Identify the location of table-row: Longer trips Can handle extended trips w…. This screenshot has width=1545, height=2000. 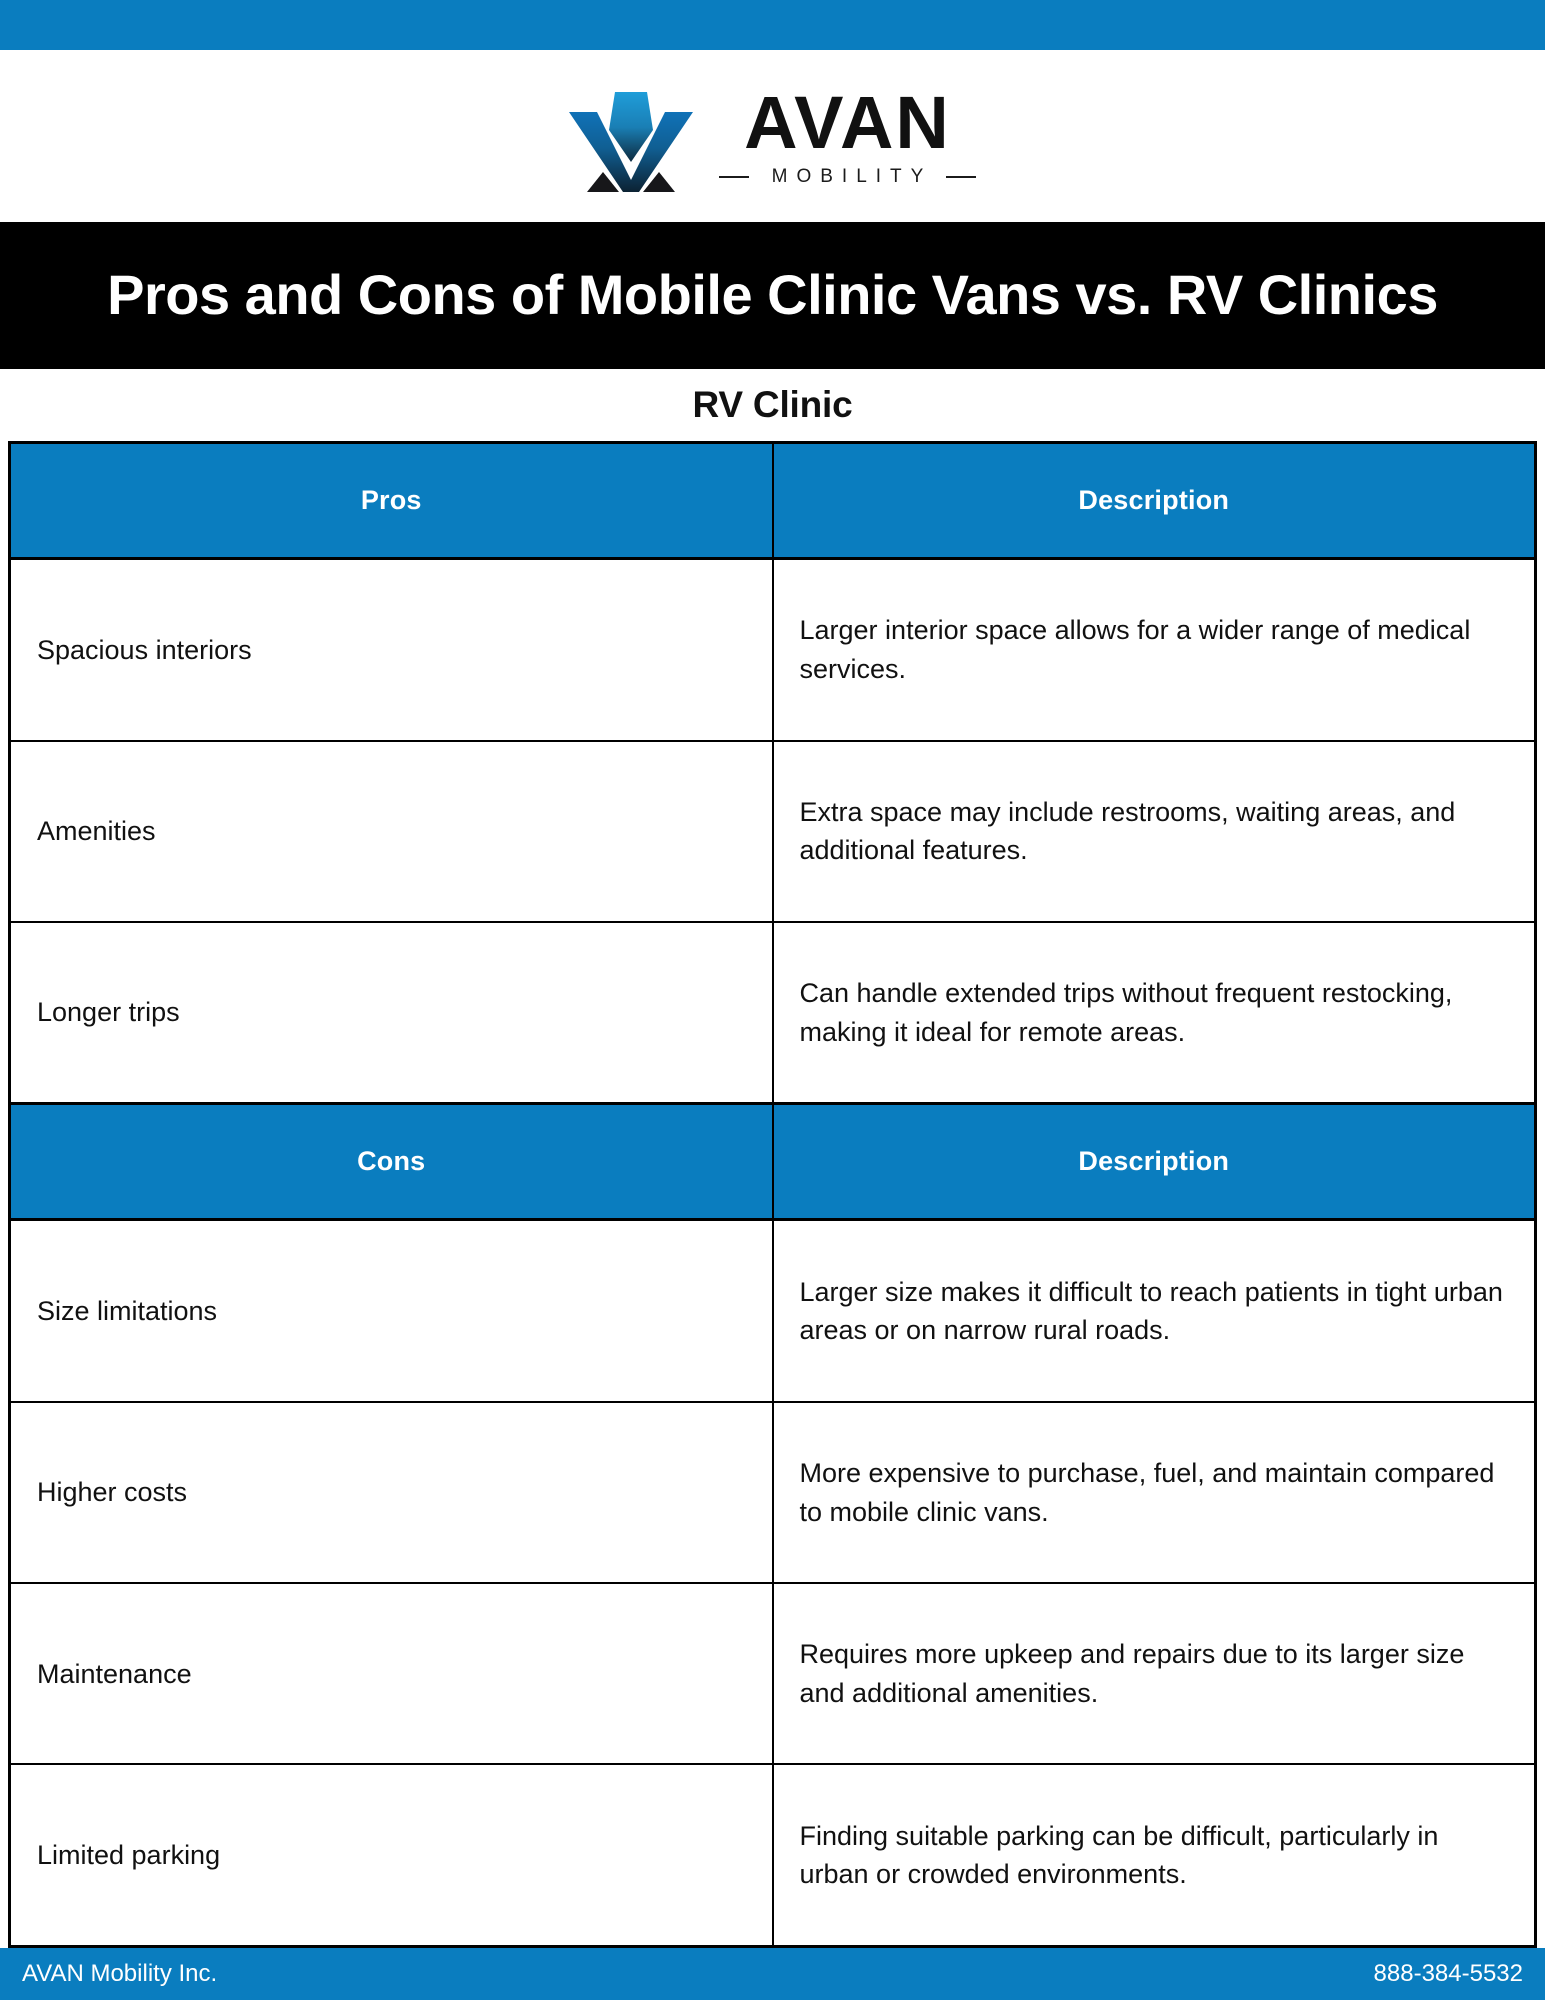
(772, 1012).